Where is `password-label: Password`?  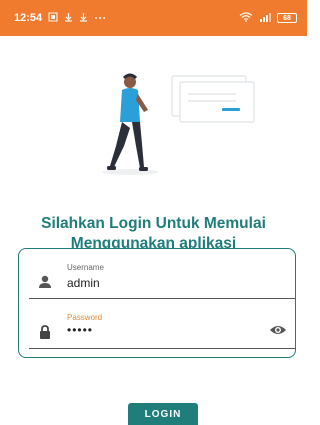
password-label: Password is located at coordinates (85, 317).